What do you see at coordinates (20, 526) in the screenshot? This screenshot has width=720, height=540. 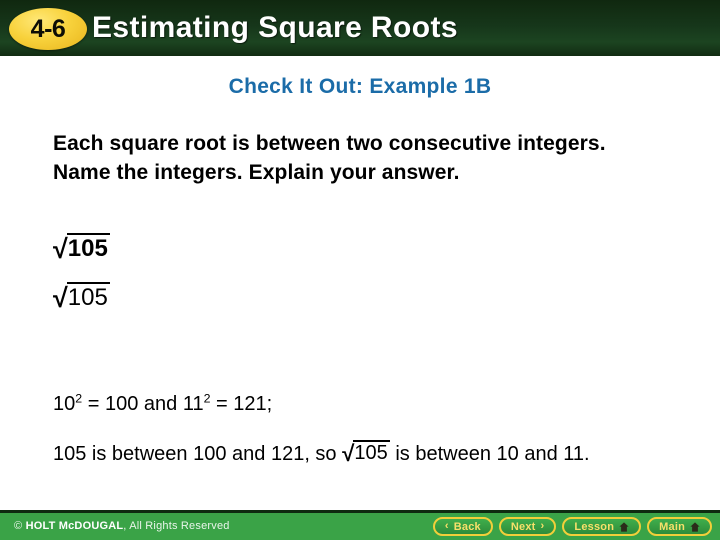 I see `copyright-symbol: ©` at bounding box center [20, 526].